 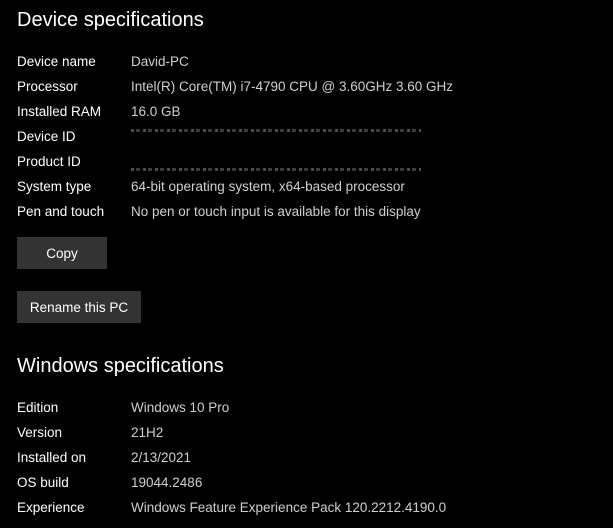 I want to click on device-specs-title: Device specifications, so click(x=110, y=20).